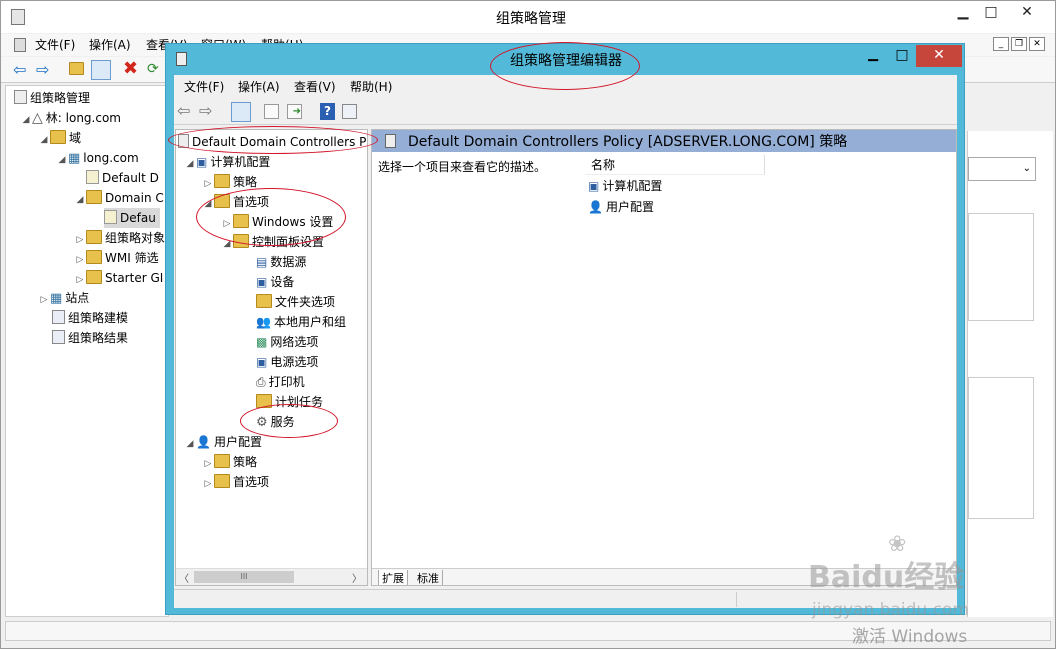  Describe the element at coordinates (42, 69) in the screenshot. I see `forward-arrow-icon: ⇨` at that location.